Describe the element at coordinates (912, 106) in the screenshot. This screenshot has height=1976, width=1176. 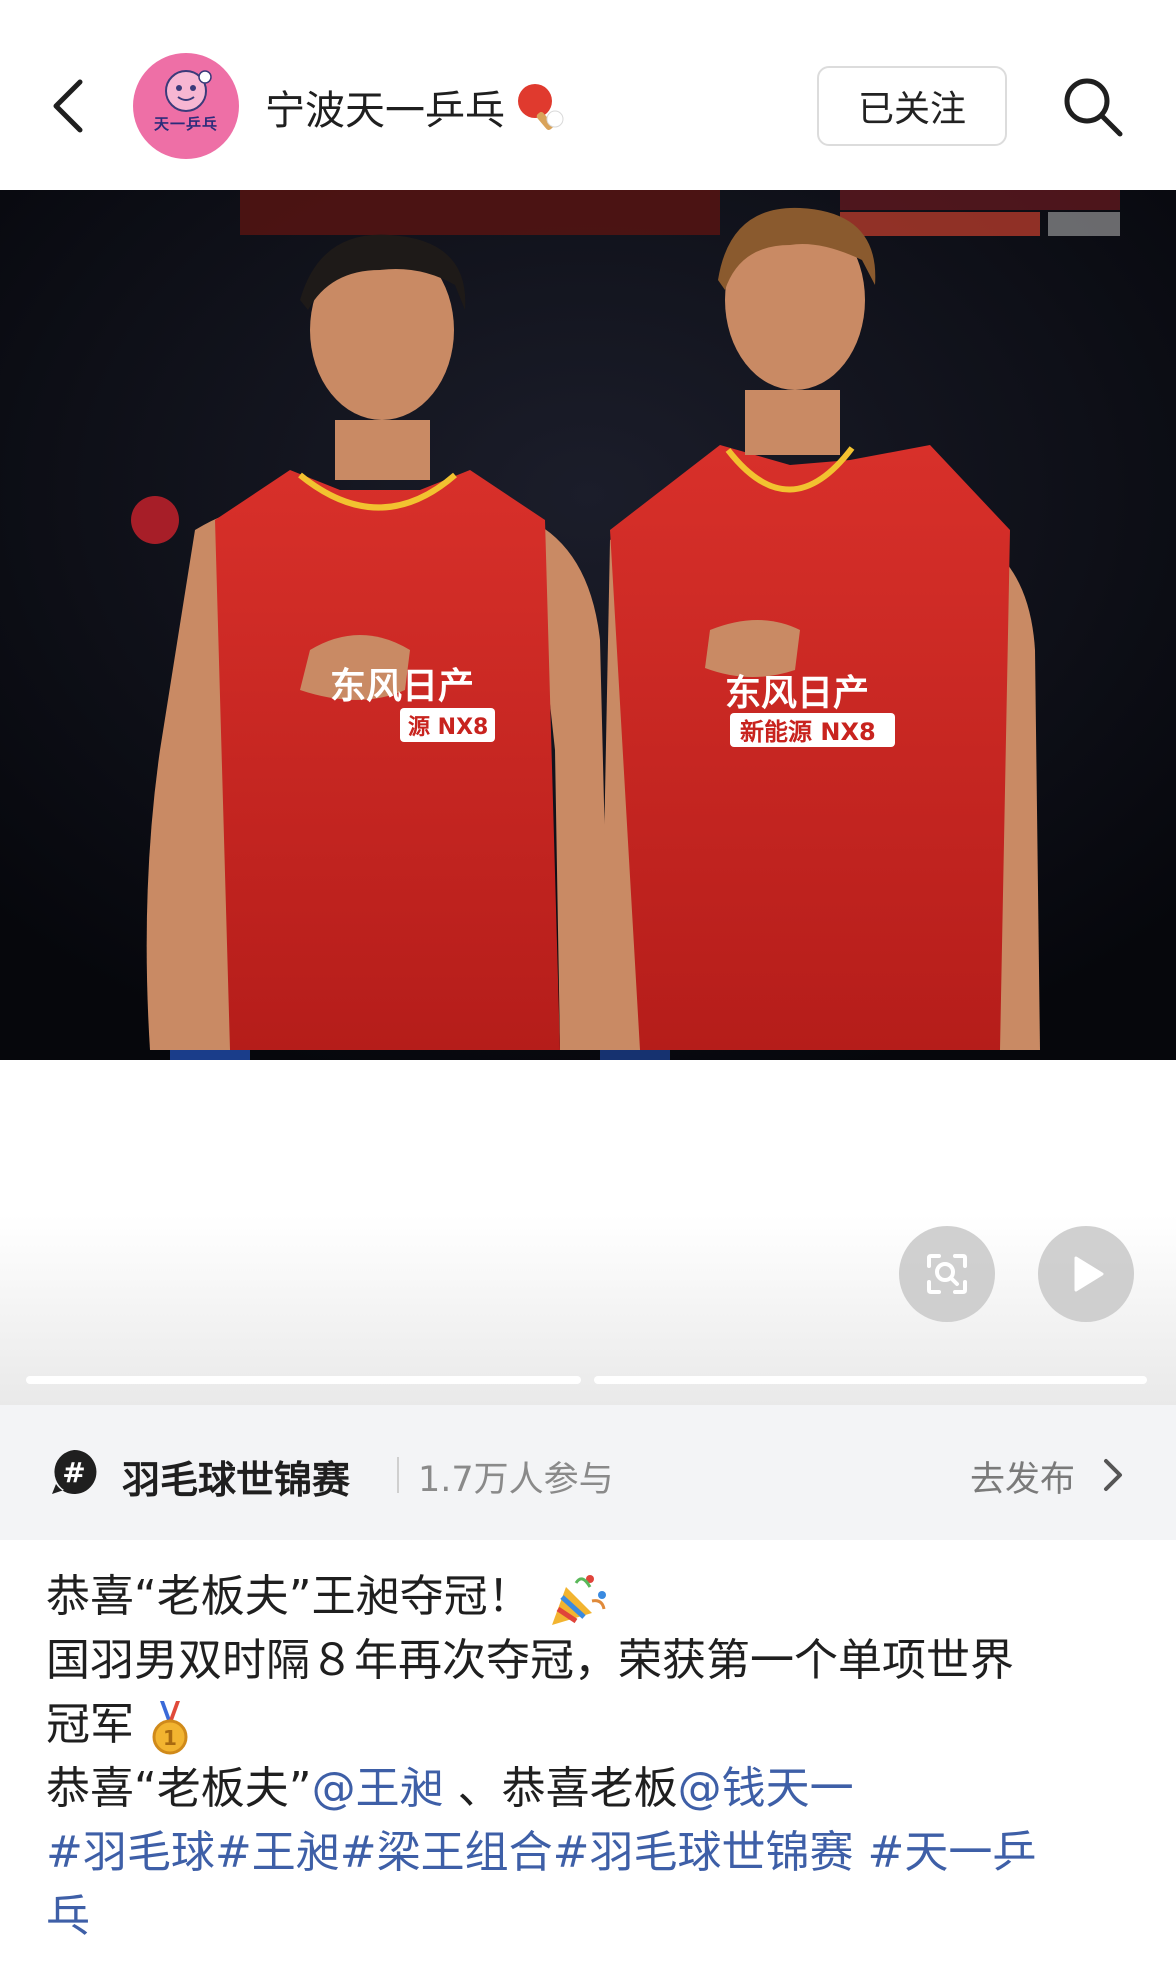
I see `follow-button: 已关注` at that location.